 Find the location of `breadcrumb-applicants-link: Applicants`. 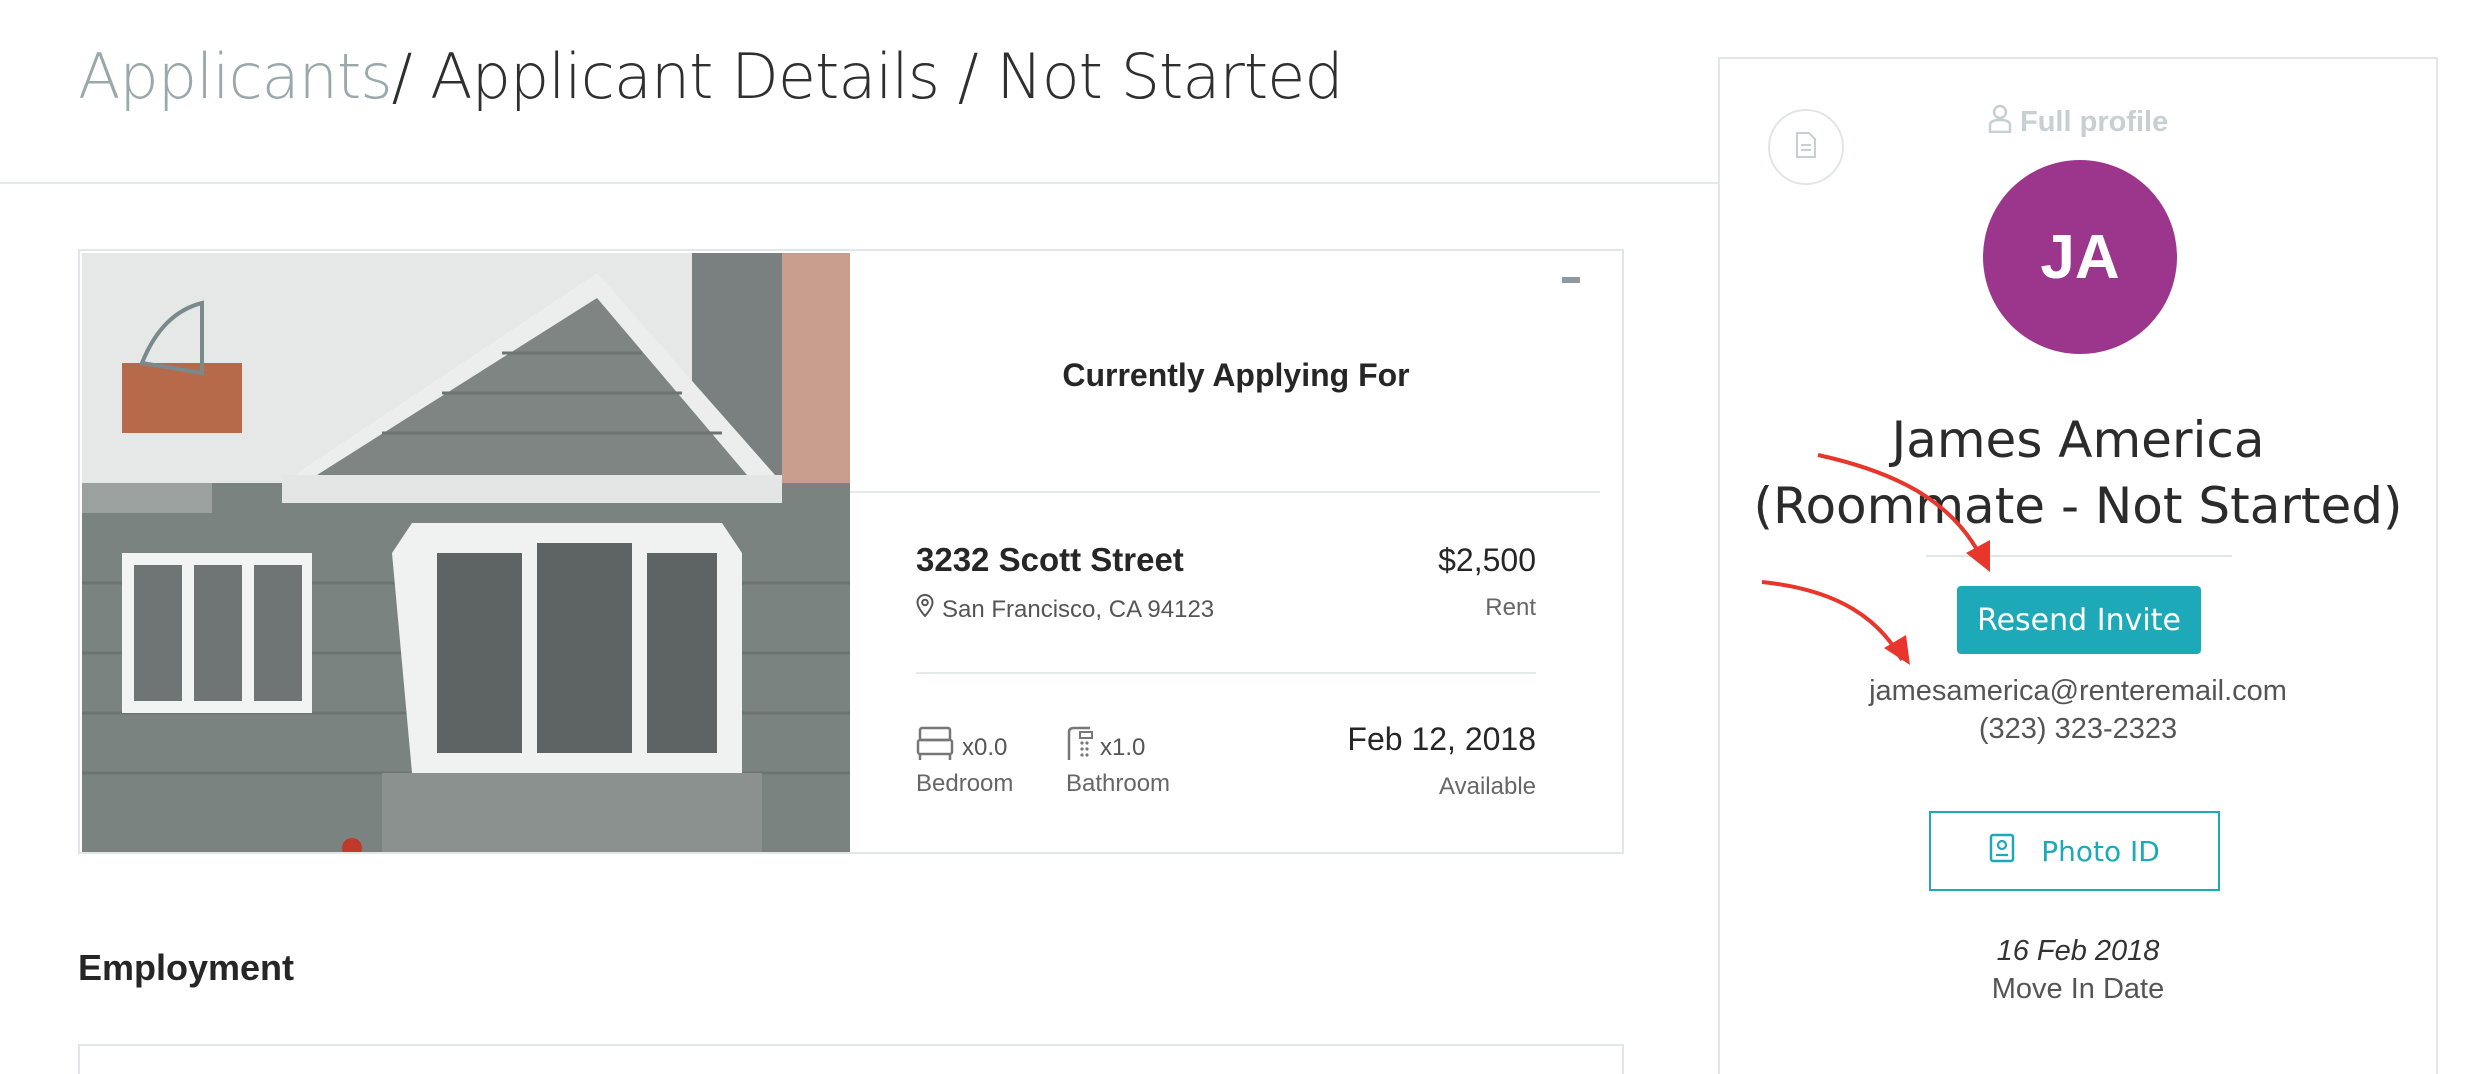

breadcrumb-applicants-link: Applicants is located at coordinates (235, 76).